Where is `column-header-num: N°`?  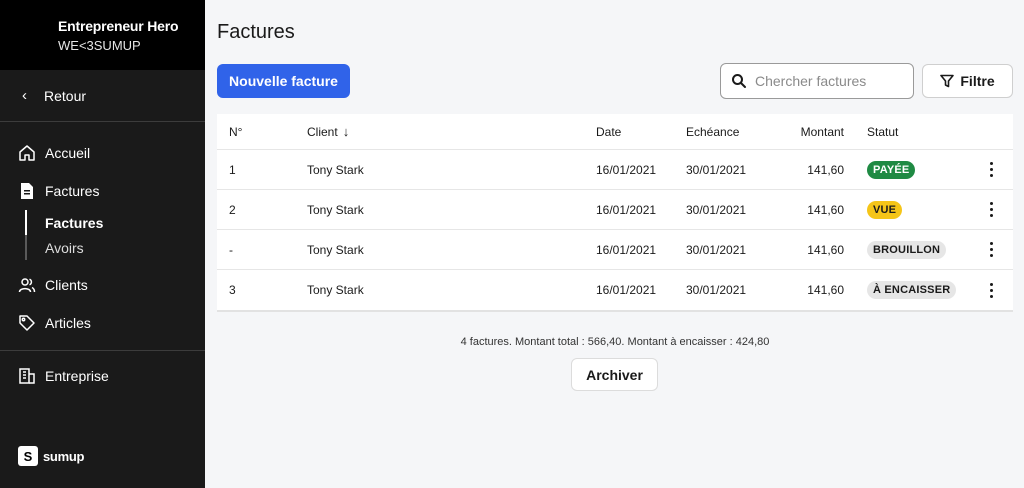
column-header-num: N° is located at coordinates (236, 131).